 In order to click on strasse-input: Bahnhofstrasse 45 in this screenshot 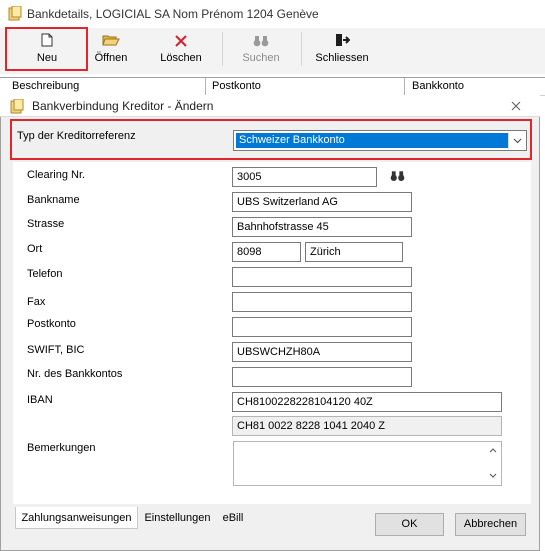, I will do `click(322, 227)`.